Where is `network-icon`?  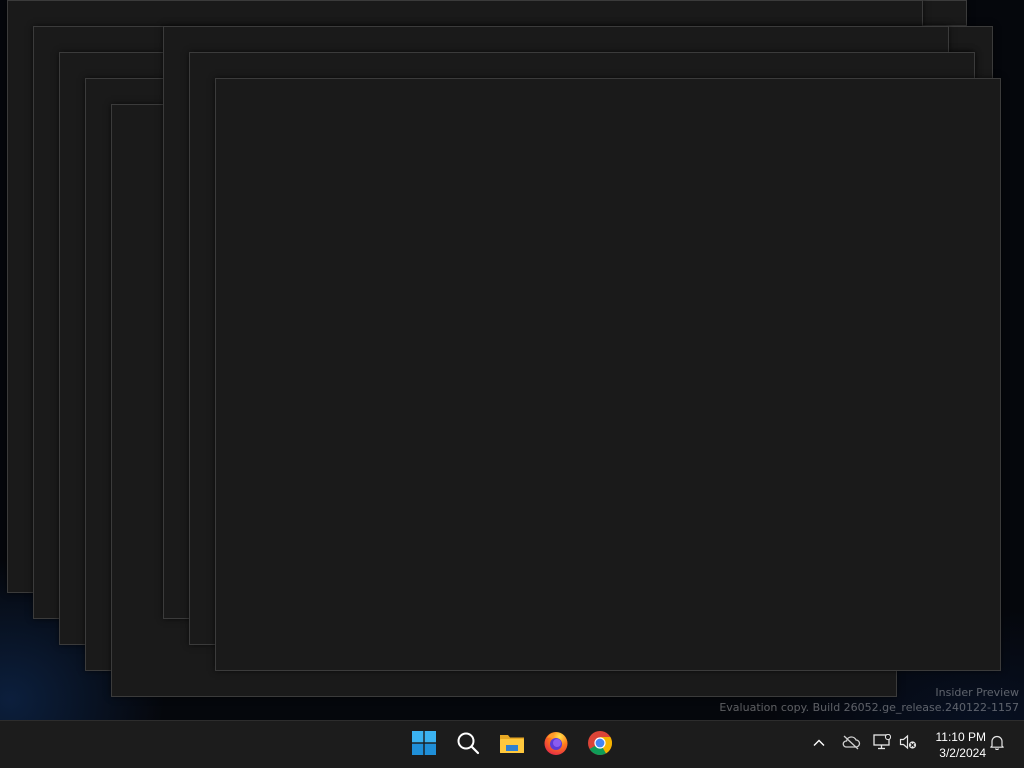
network-icon is located at coordinates (882, 743).